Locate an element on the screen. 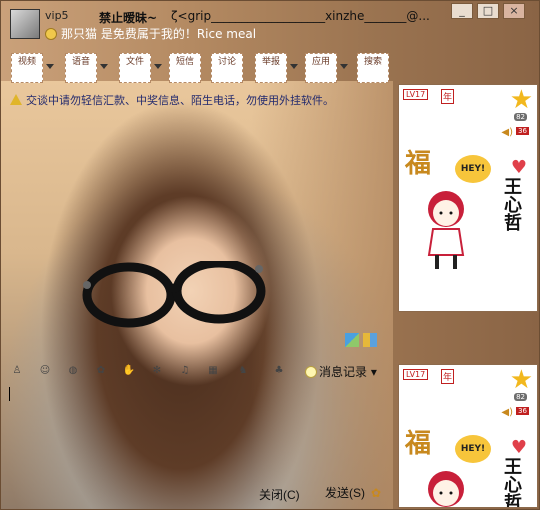  message-input-area is located at coordinates (199, 431).